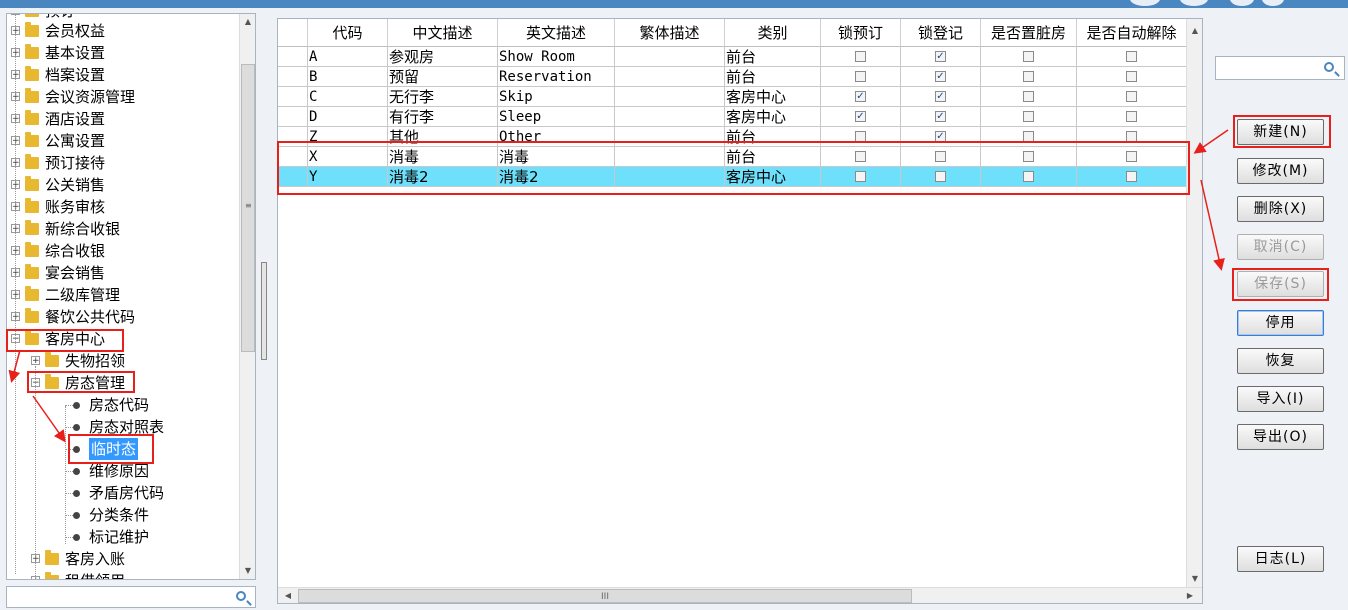  Describe the element at coordinates (348, 157) in the screenshot. I see `grid-cell-code: X` at that location.